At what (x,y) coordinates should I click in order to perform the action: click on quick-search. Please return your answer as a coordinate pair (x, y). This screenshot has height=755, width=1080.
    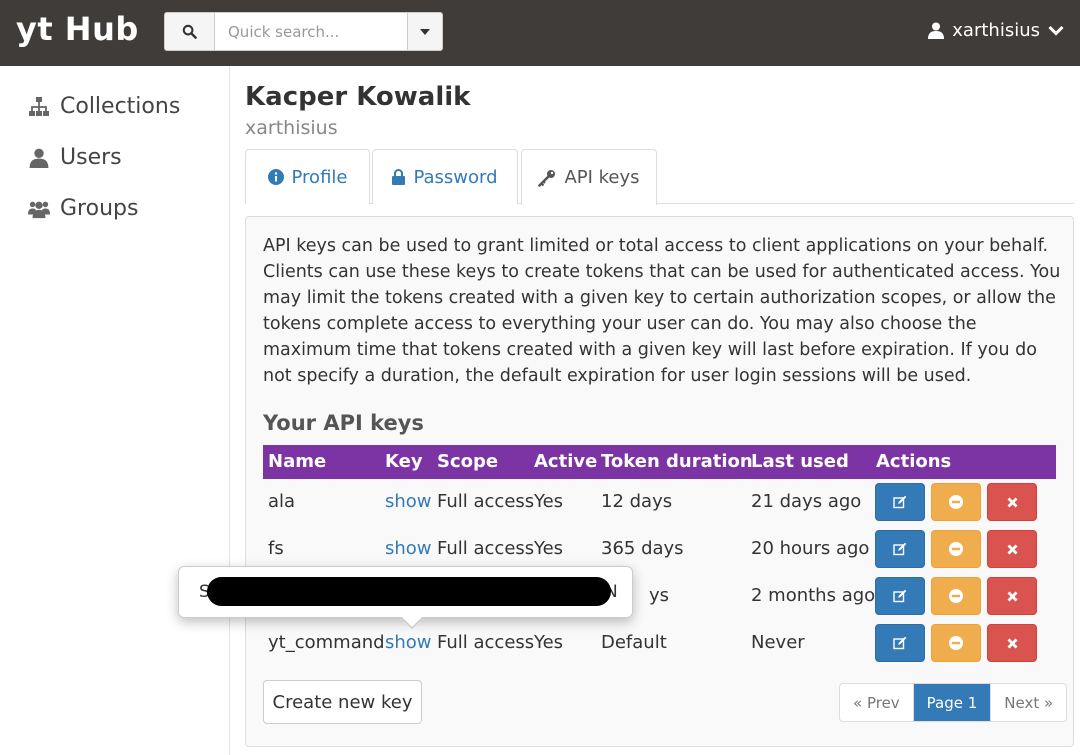
    Looking at the image, I should click on (303, 31).